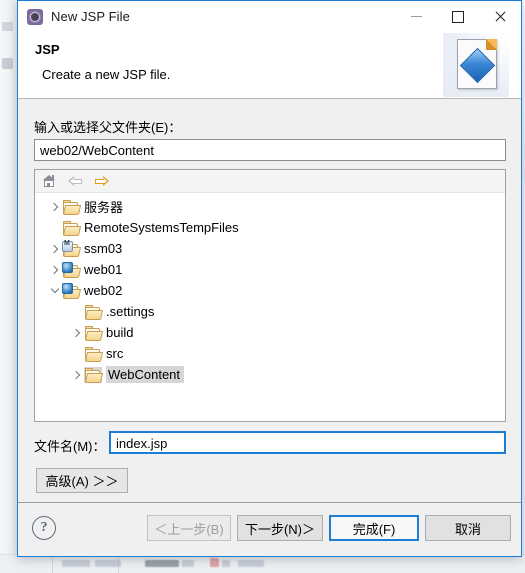 The height and width of the screenshot is (573, 525). Describe the element at coordinates (416, 16) in the screenshot. I see `minimize-button` at that location.